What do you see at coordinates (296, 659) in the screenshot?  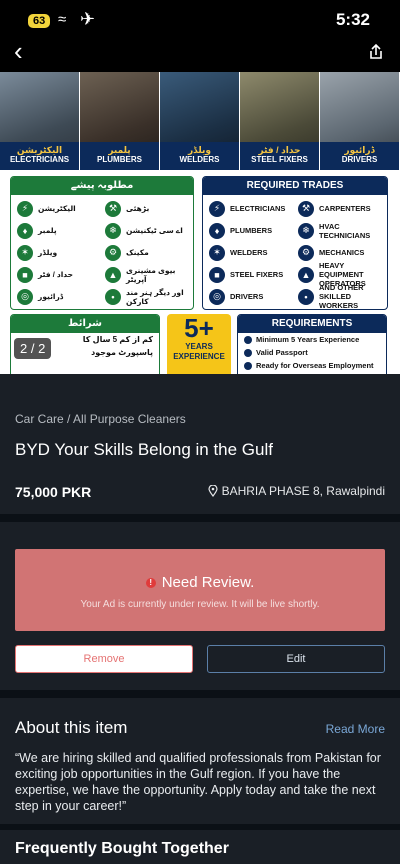 I see `edit-button: Edit` at bounding box center [296, 659].